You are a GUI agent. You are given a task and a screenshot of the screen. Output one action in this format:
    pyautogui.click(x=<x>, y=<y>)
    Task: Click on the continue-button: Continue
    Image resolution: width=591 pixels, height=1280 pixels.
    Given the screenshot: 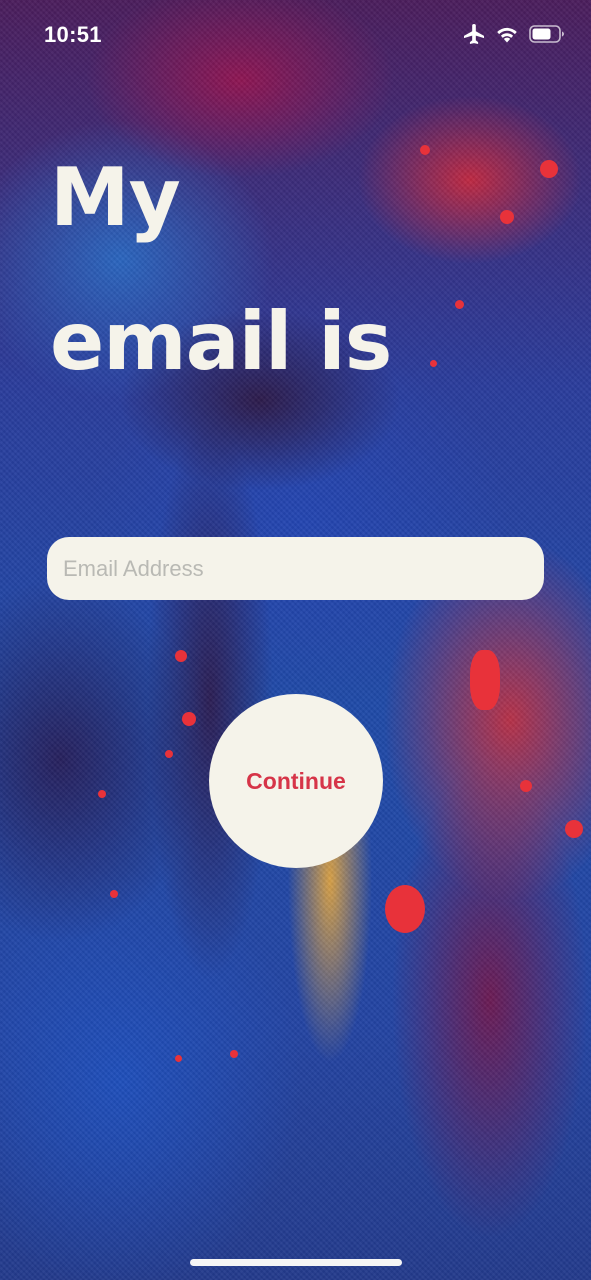 What is the action you would take?
    pyautogui.click(x=296, y=781)
    